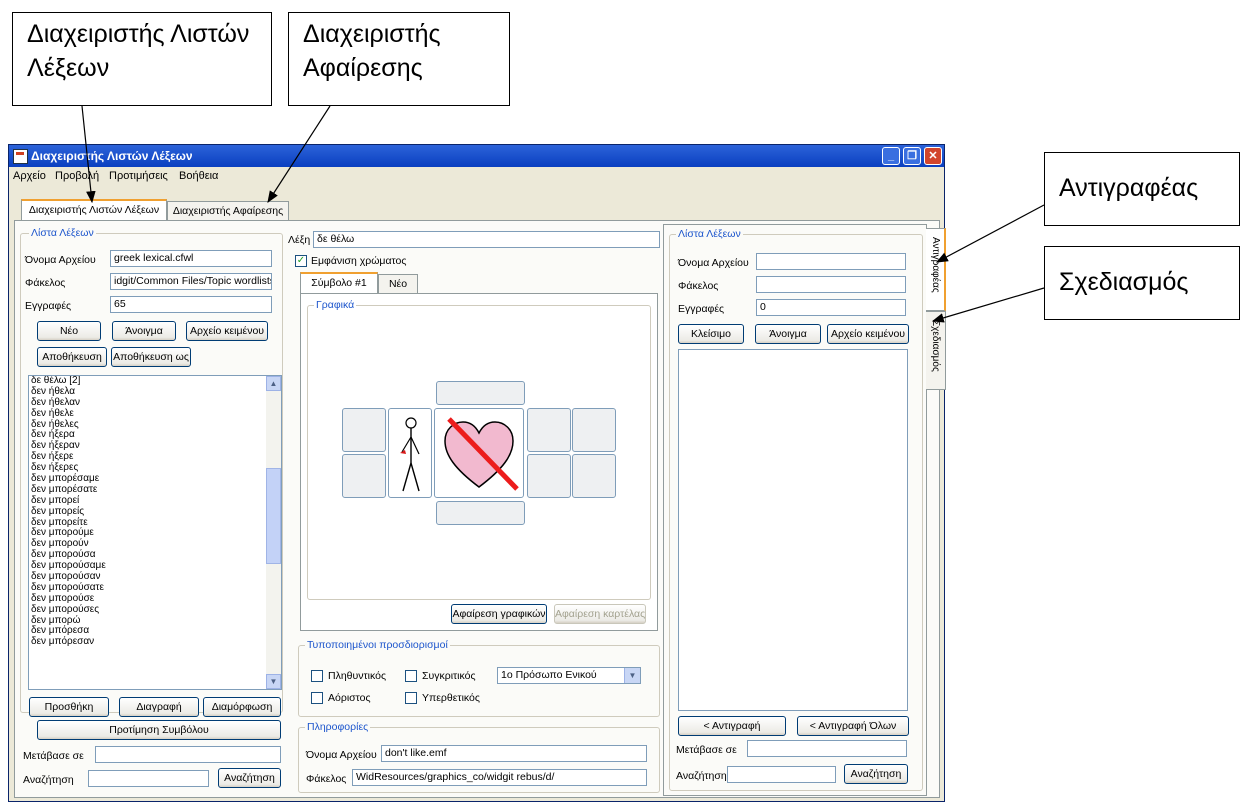 This screenshot has width=1247, height=810. I want to click on slot-left-top, so click(364, 430).